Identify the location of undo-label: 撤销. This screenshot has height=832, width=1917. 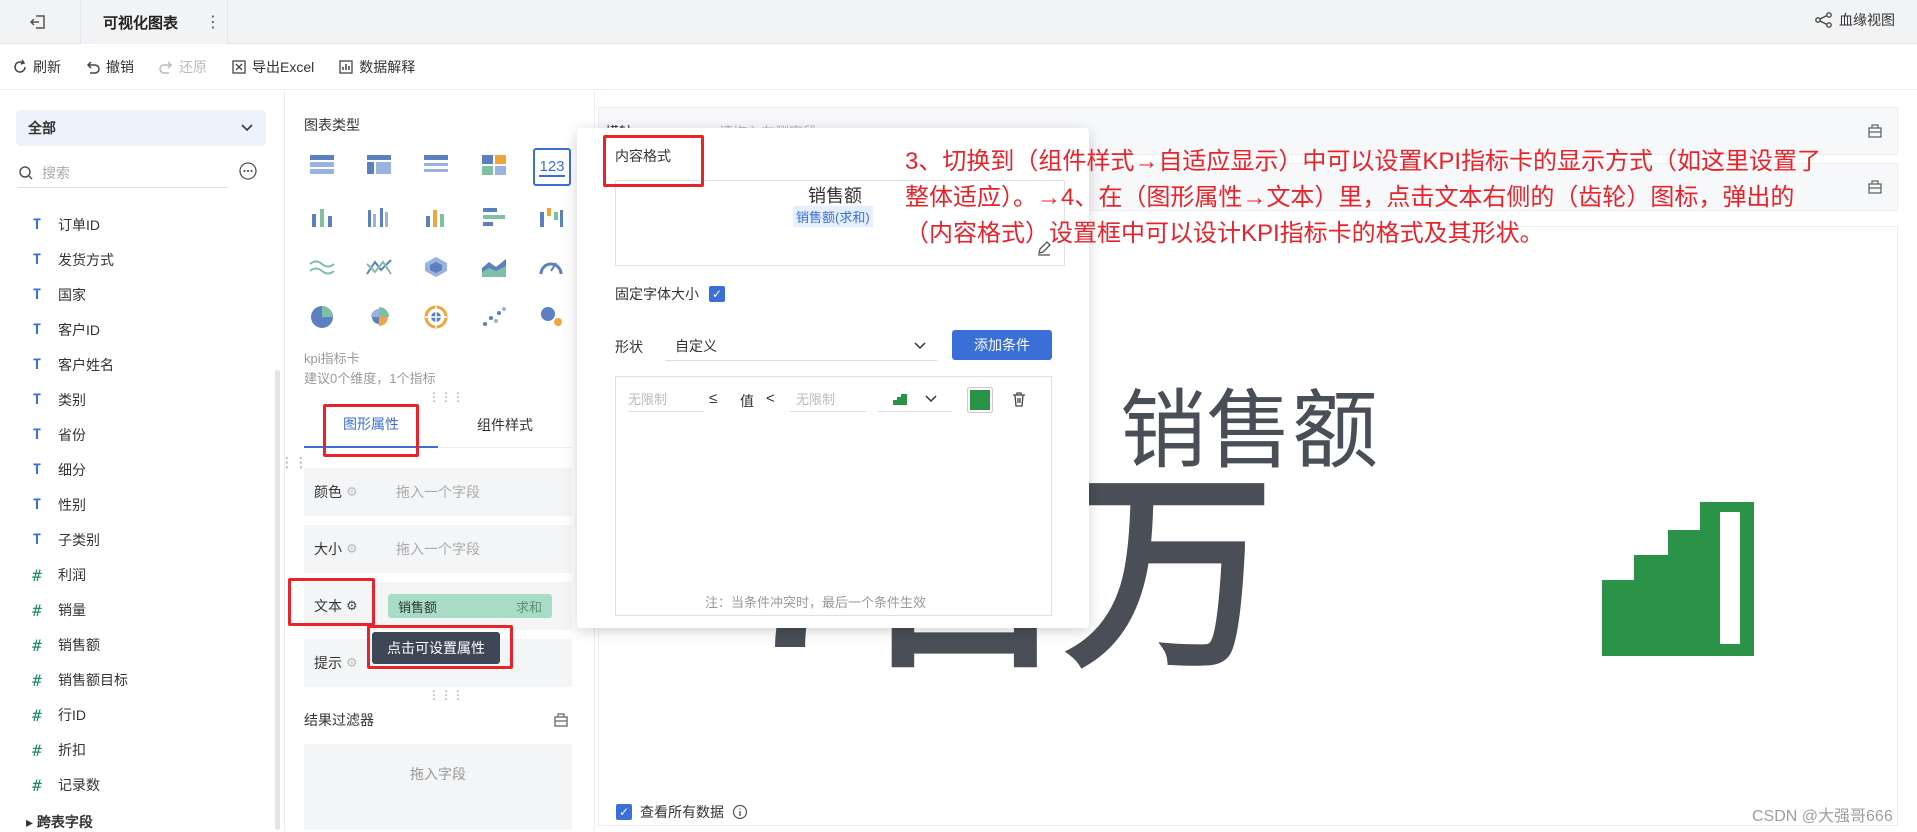
(120, 66).